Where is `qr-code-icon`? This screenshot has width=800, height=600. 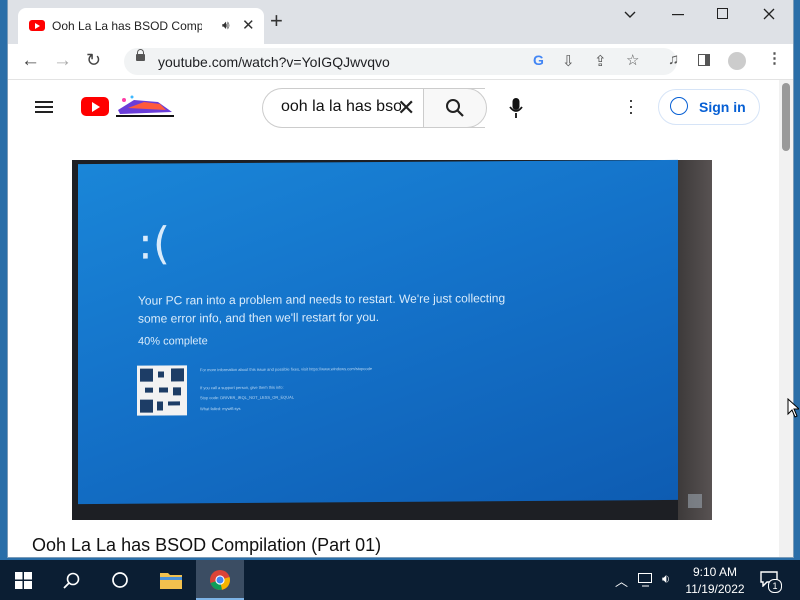 qr-code-icon is located at coordinates (162, 390).